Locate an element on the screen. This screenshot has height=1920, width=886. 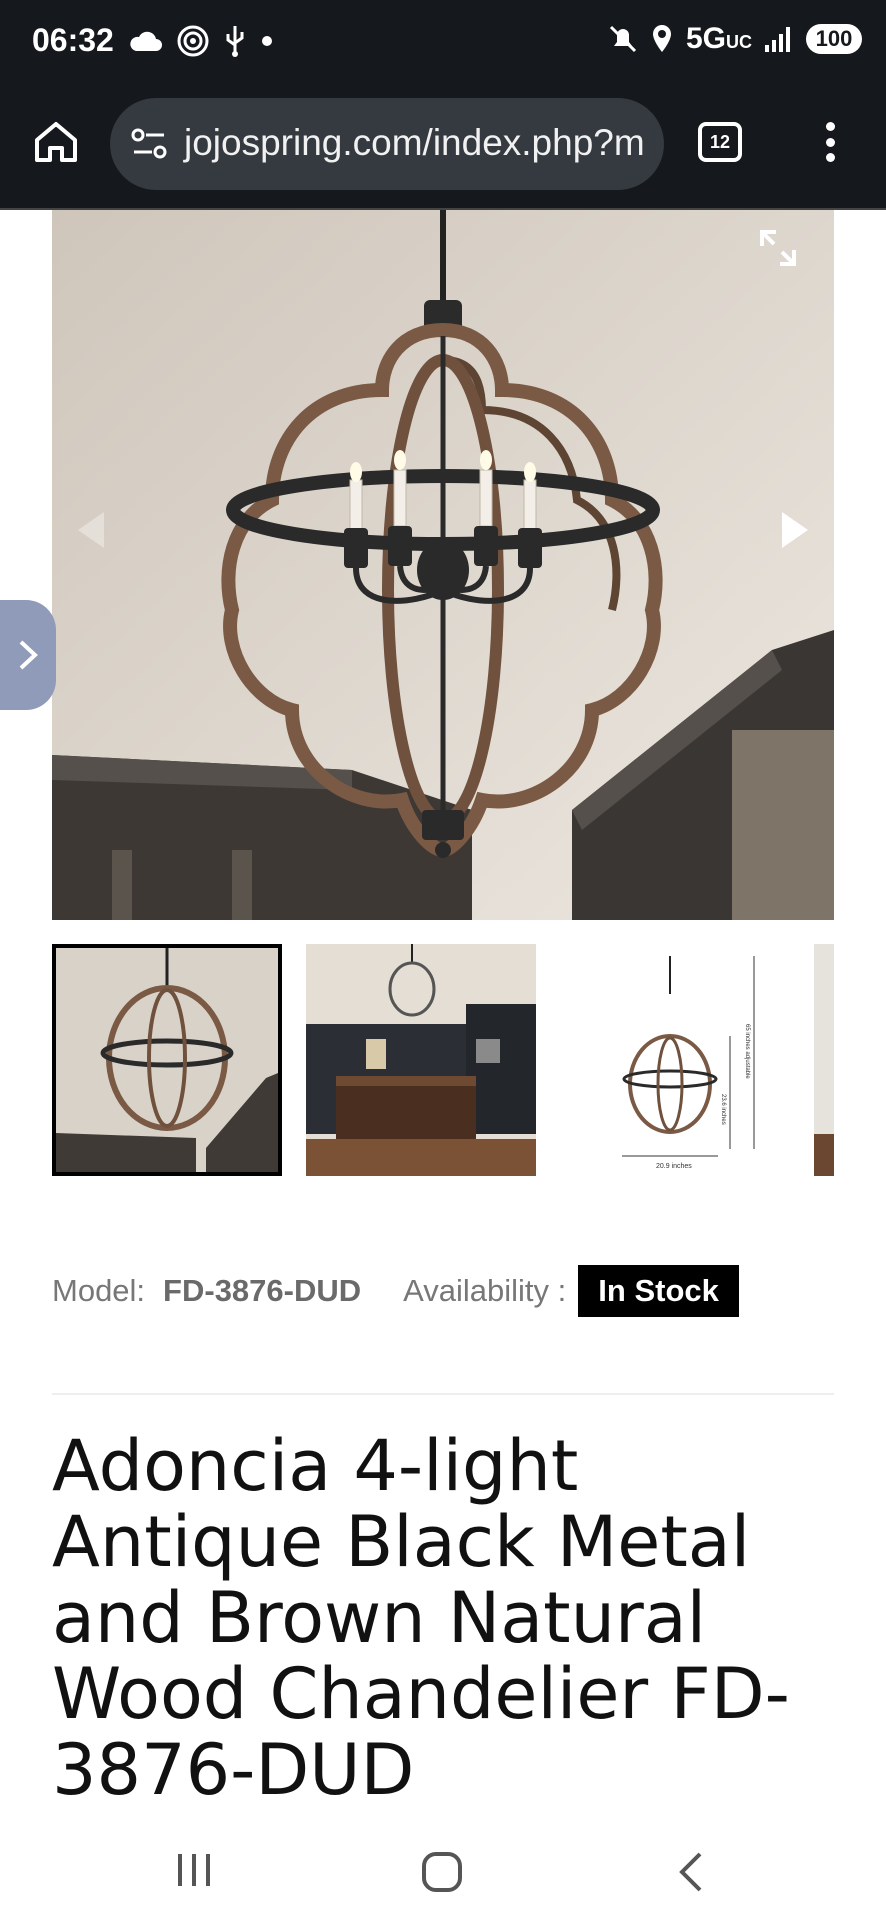
height-label: 23.6 inches is located at coordinates (723, 1109).